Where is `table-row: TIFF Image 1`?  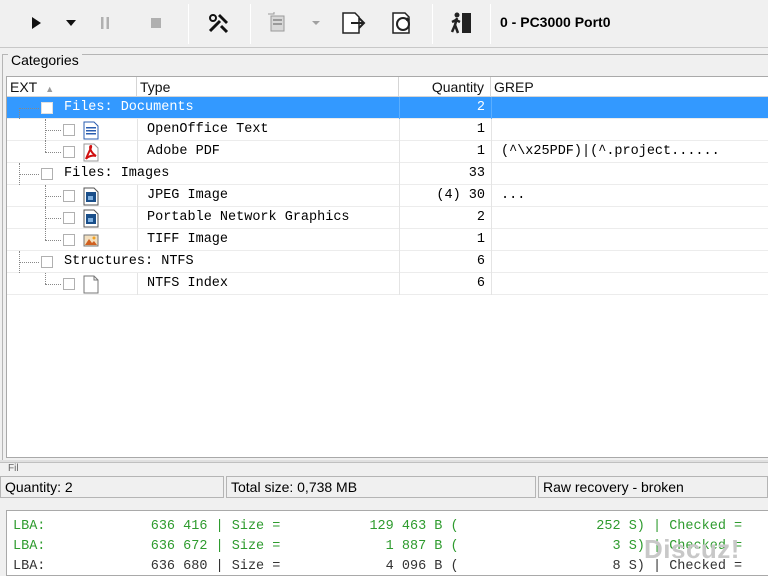 table-row: TIFF Image 1 is located at coordinates (387, 240).